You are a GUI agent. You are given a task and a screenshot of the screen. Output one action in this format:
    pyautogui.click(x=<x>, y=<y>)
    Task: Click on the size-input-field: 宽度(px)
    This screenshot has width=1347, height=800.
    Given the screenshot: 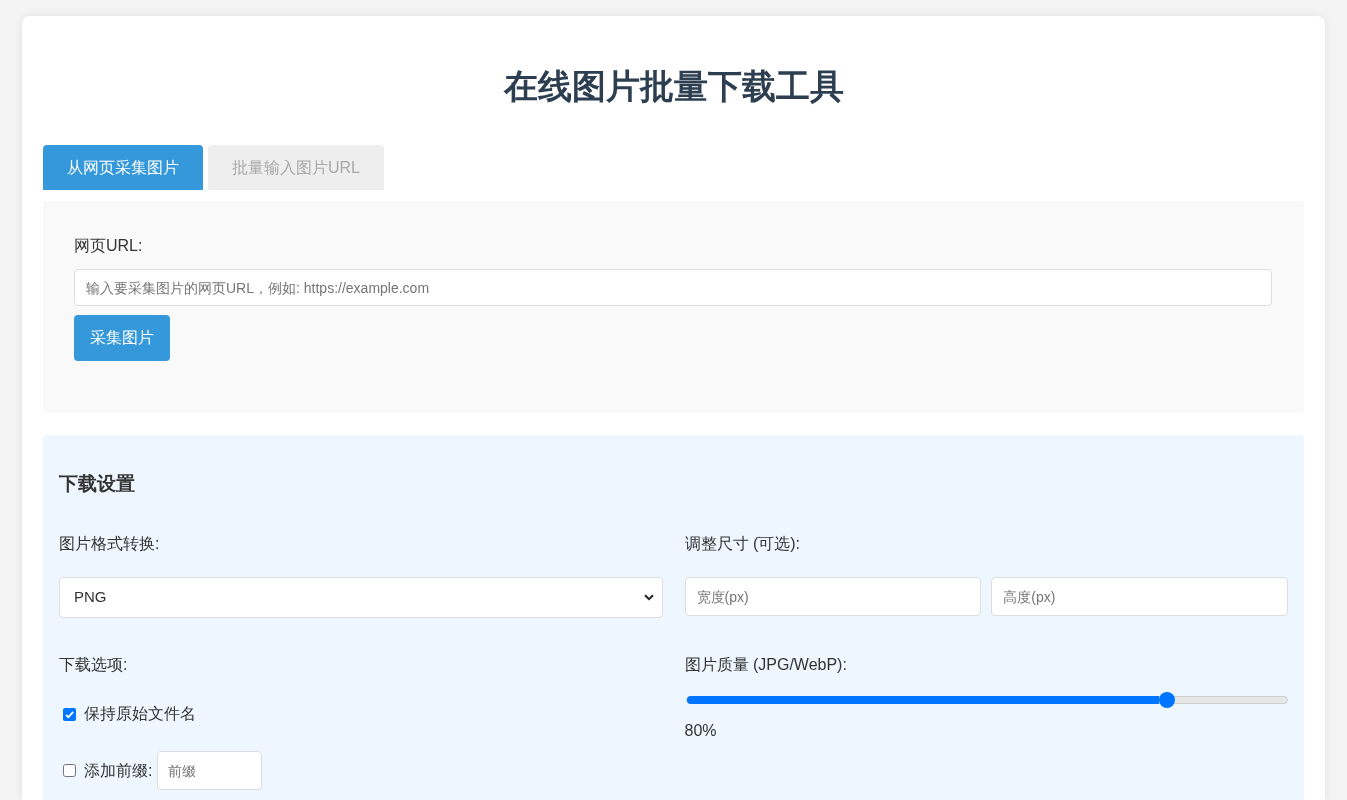 What is the action you would take?
    pyautogui.click(x=833, y=596)
    